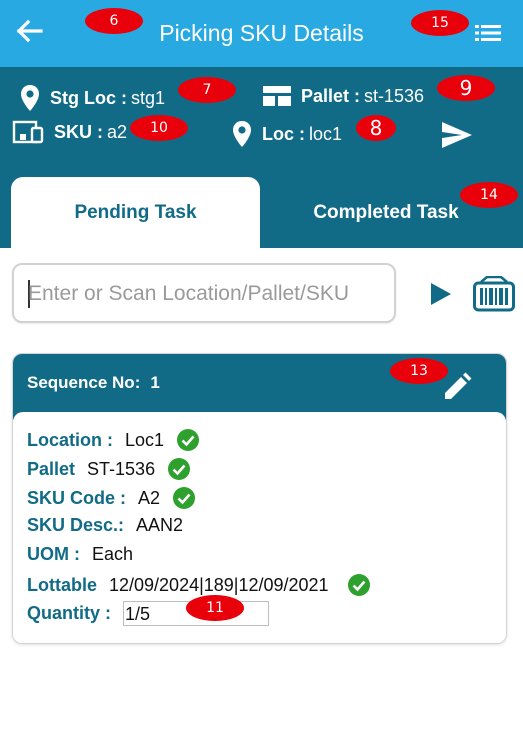 Image resolution: width=523 pixels, height=746 pixels. I want to click on sku-code-row: SKU Code : A2, so click(111, 498).